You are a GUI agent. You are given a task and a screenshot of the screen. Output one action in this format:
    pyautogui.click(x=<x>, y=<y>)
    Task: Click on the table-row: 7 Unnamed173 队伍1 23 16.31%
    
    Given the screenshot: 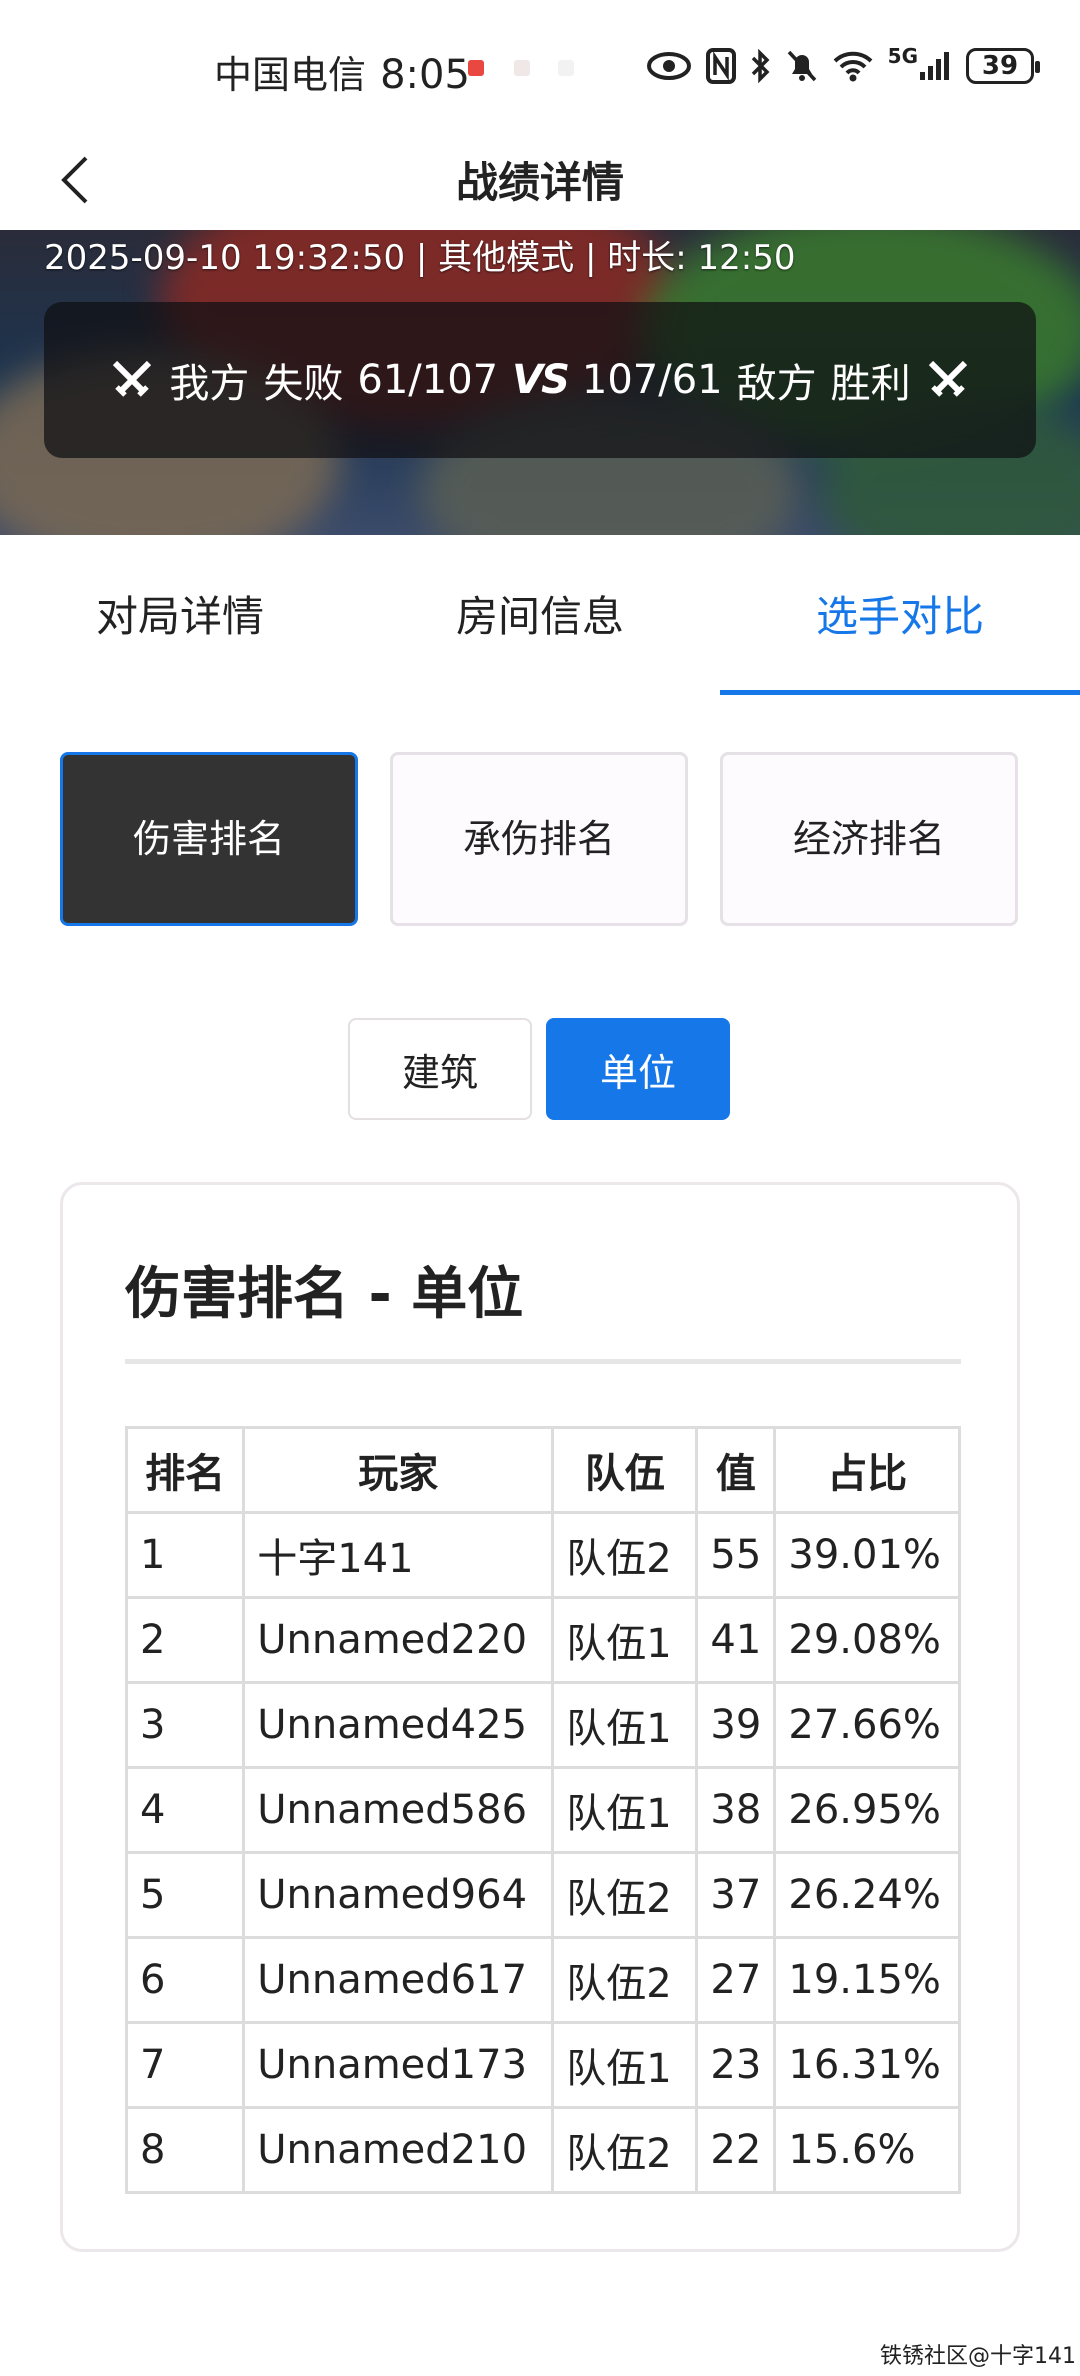 What is the action you would take?
    pyautogui.click(x=542, y=2065)
    